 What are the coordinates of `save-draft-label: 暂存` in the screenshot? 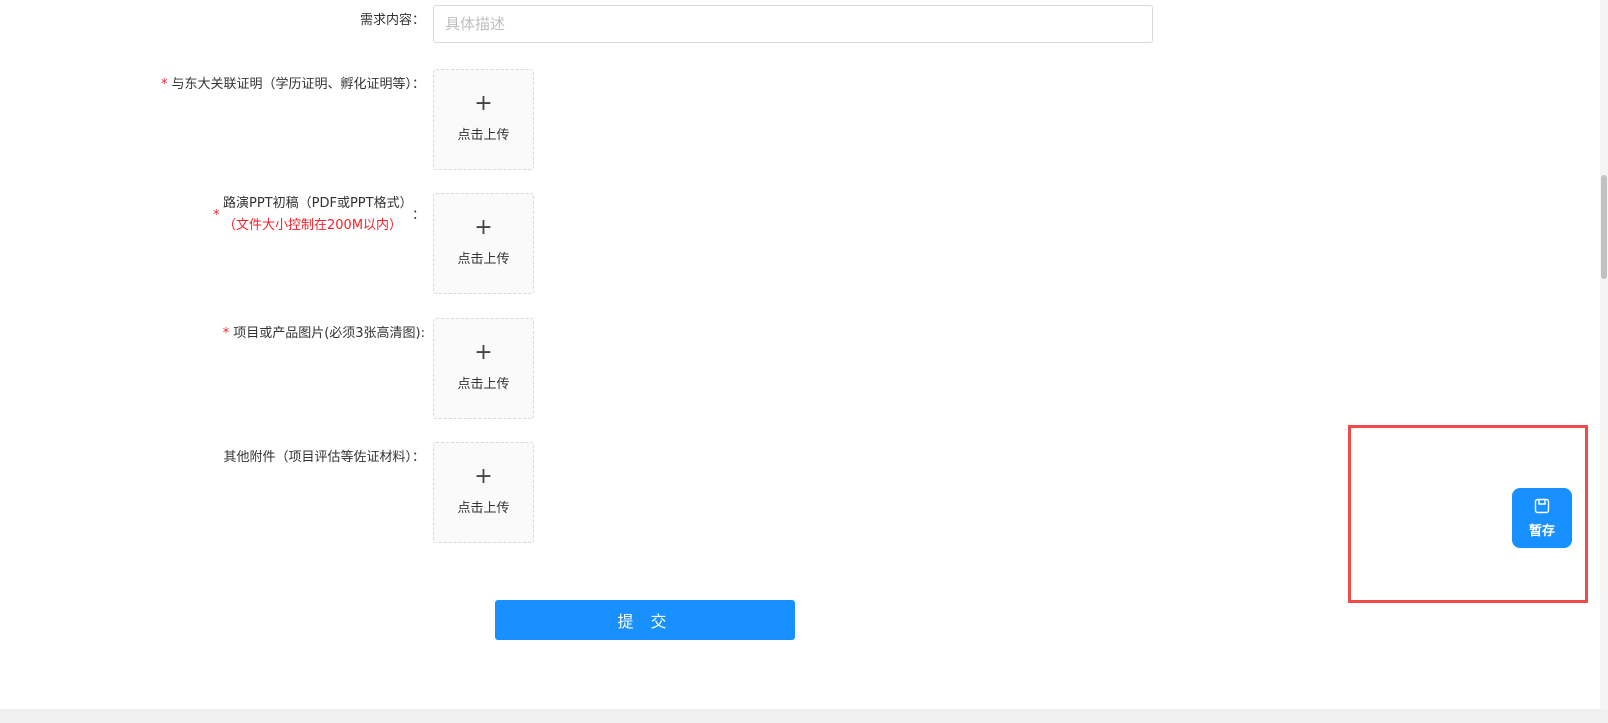 It's located at (1541, 531).